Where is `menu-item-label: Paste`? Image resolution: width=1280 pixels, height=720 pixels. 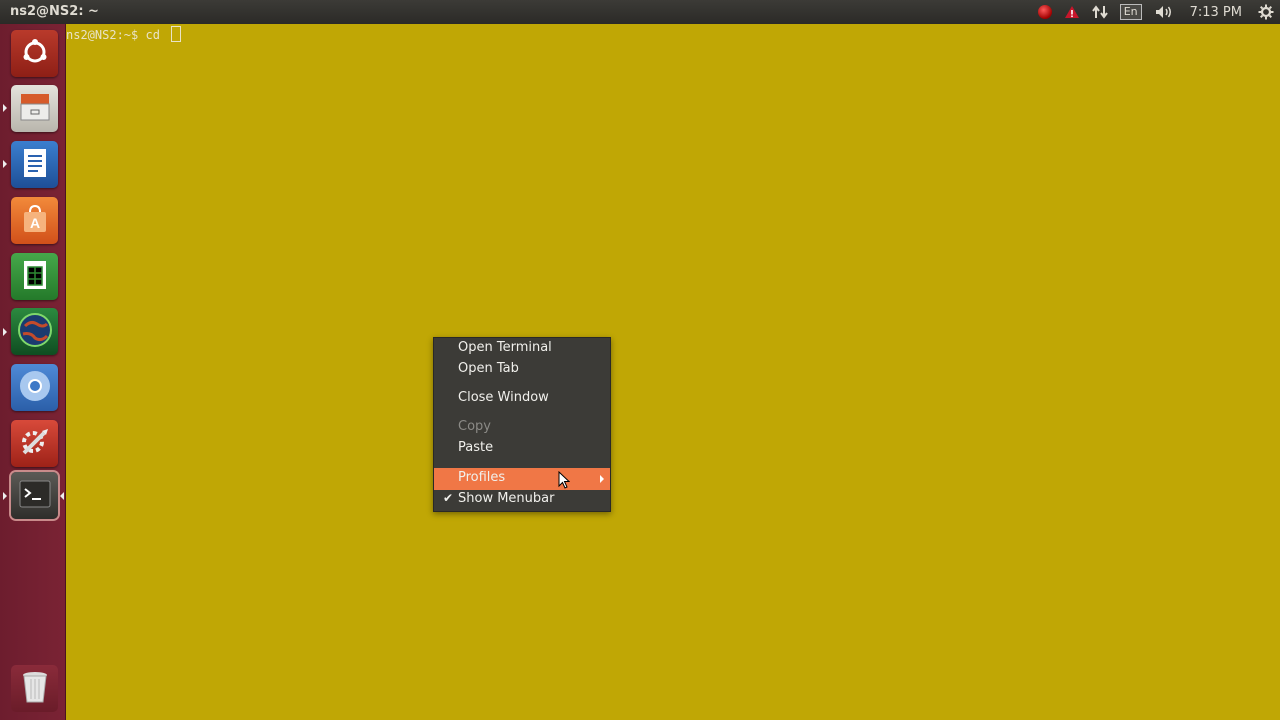
menu-item-label: Paste is located at coordinates (476, 447).